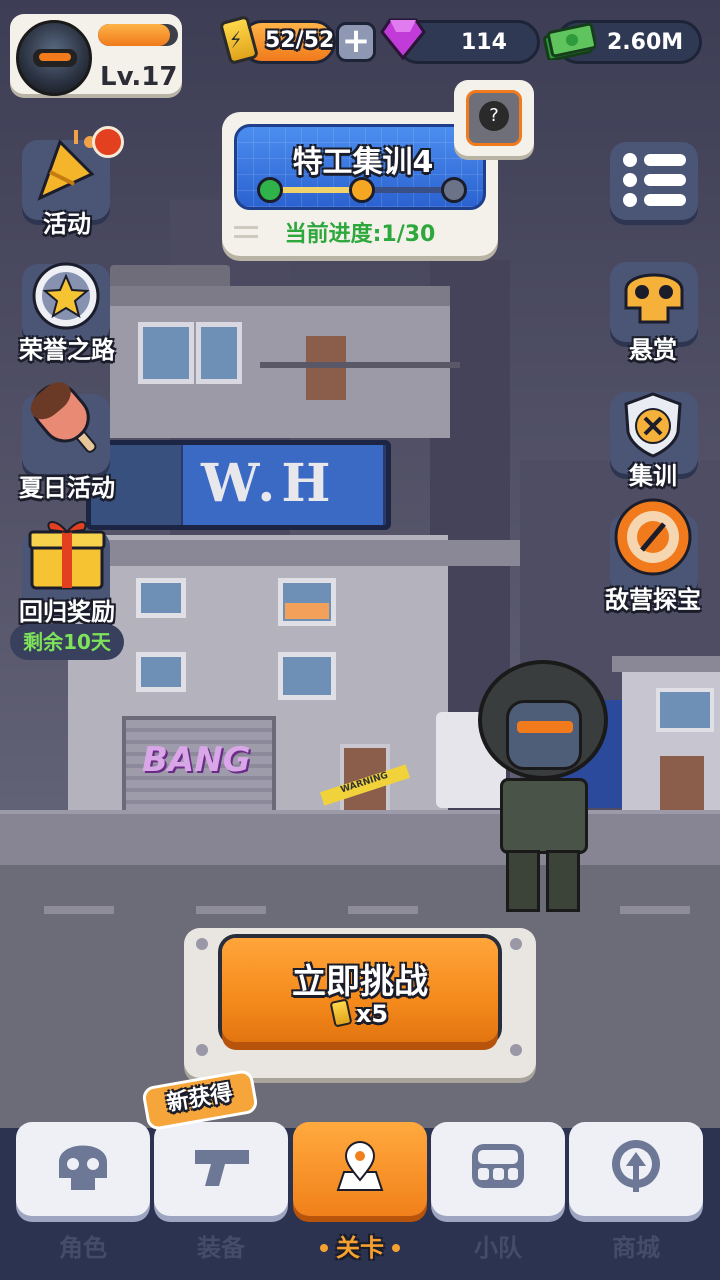 The image size is (720, 1280). Describe the element at coordinates (653, 600) in the screenshot. I see `enemy-treasure-label: 敌营探宝` at that location.